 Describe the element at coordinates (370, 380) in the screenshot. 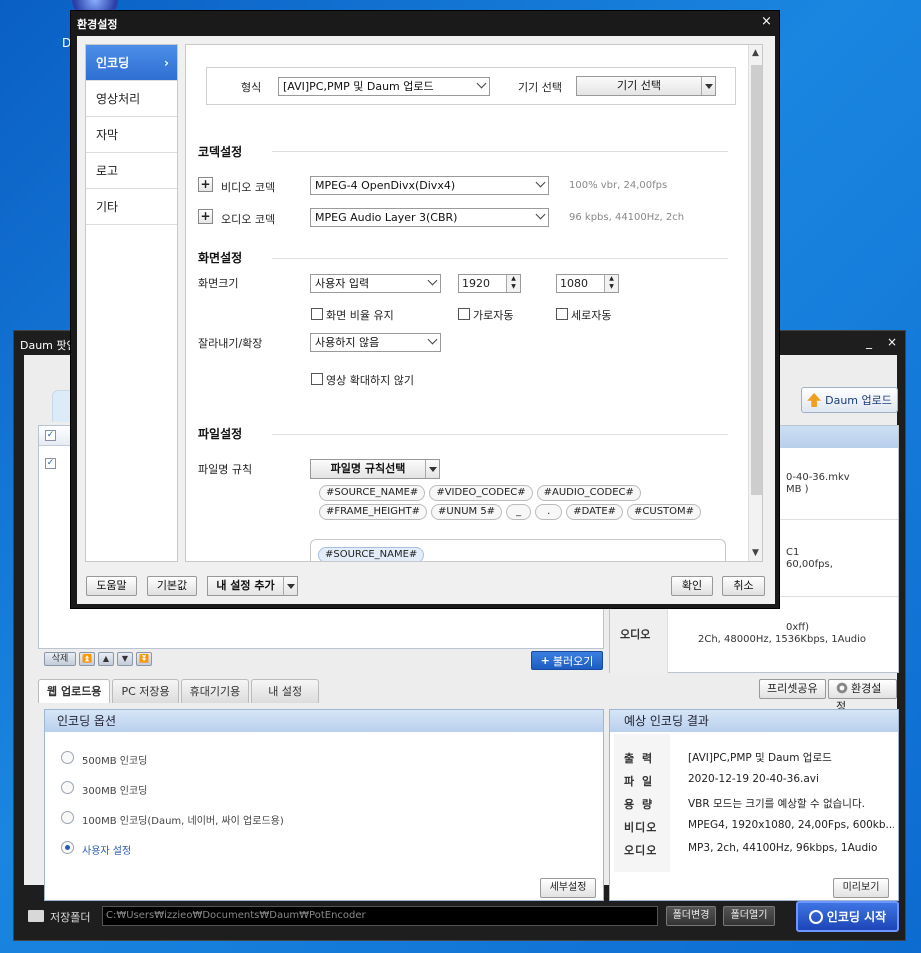

I see `no-zoom-label: 영상 확대하지 않기` at that location.